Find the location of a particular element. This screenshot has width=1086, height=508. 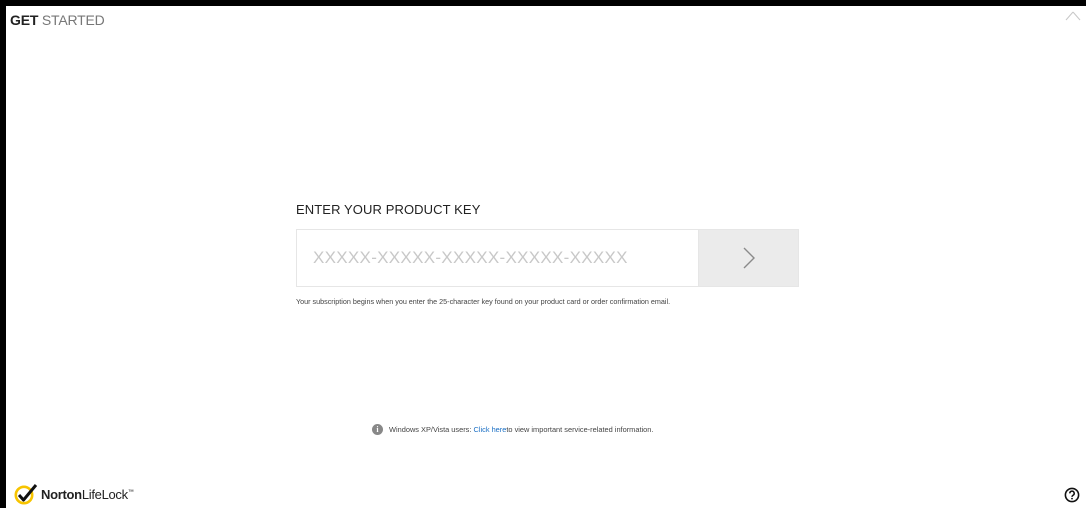

window-title: GET STARTED is located at coordinates (57, 20).